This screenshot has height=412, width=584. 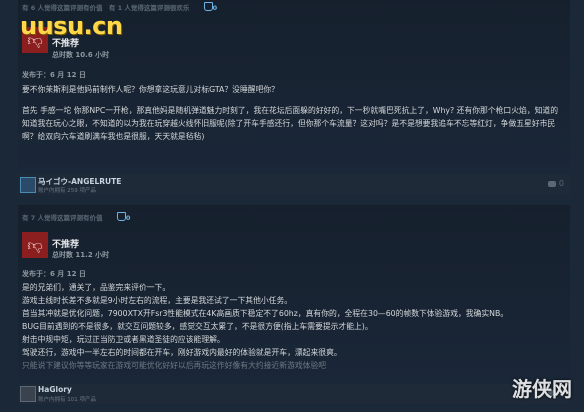 I want to click on helpful-count: 有 7 人觉得这篇评测有价值 0, so click(x=76, y=217).